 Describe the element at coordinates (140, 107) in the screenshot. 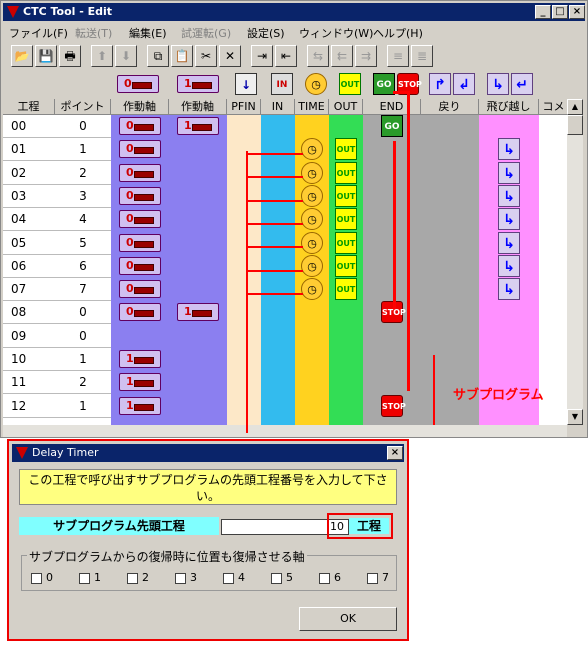

I see `column-header-2: 作動軸` at that location.